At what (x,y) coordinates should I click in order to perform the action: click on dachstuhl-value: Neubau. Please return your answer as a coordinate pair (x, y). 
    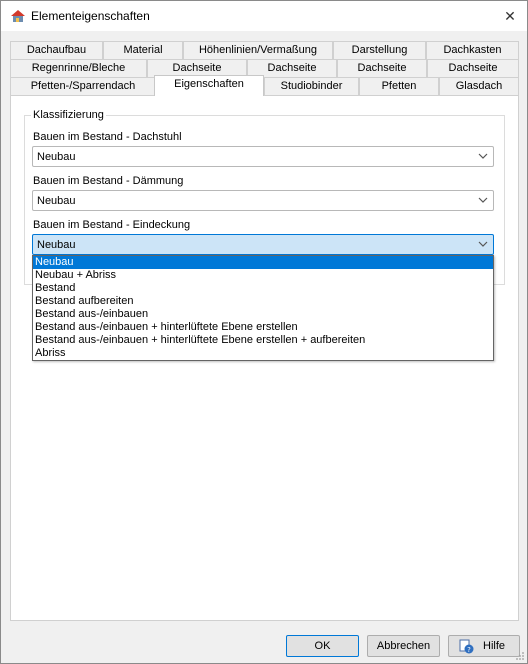
    Looking at the image, I should click on (56, 157).